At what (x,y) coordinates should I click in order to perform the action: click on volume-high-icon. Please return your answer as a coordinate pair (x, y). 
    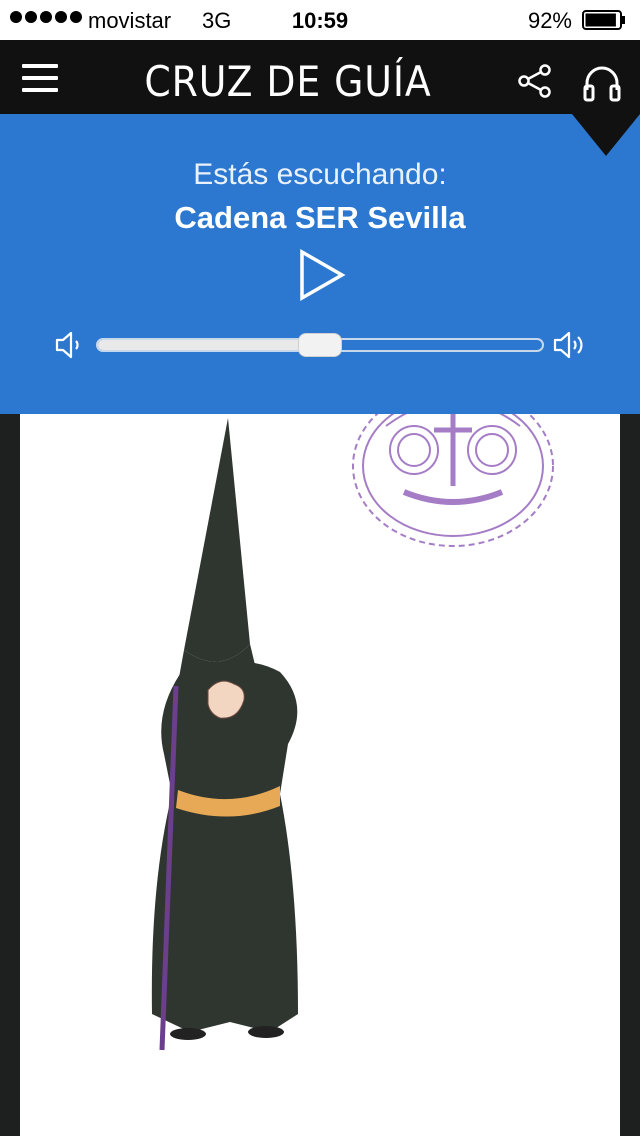
    Looking at the image, I should click on (570, 345).